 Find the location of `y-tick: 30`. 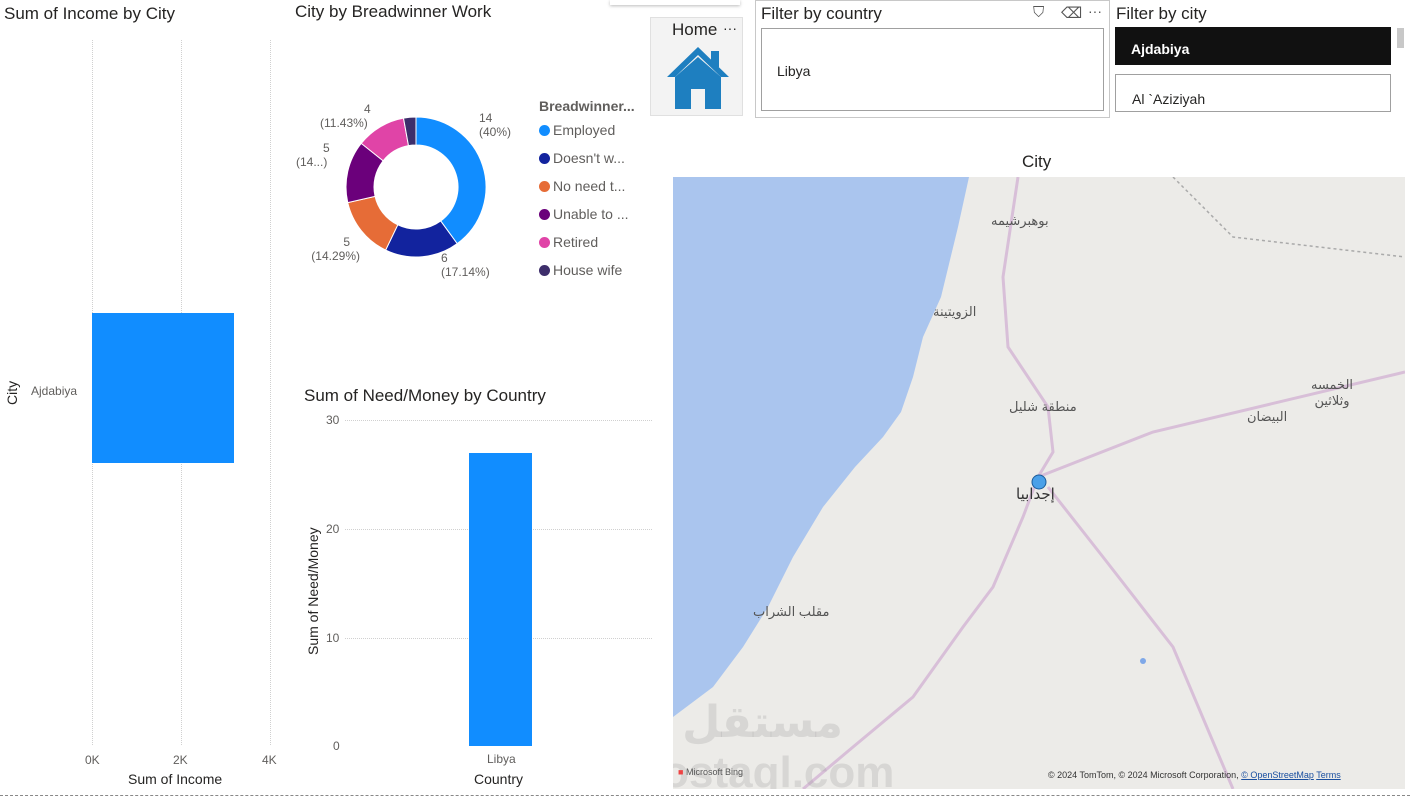

y-tick: 30 is located at coordinates (333, 420).